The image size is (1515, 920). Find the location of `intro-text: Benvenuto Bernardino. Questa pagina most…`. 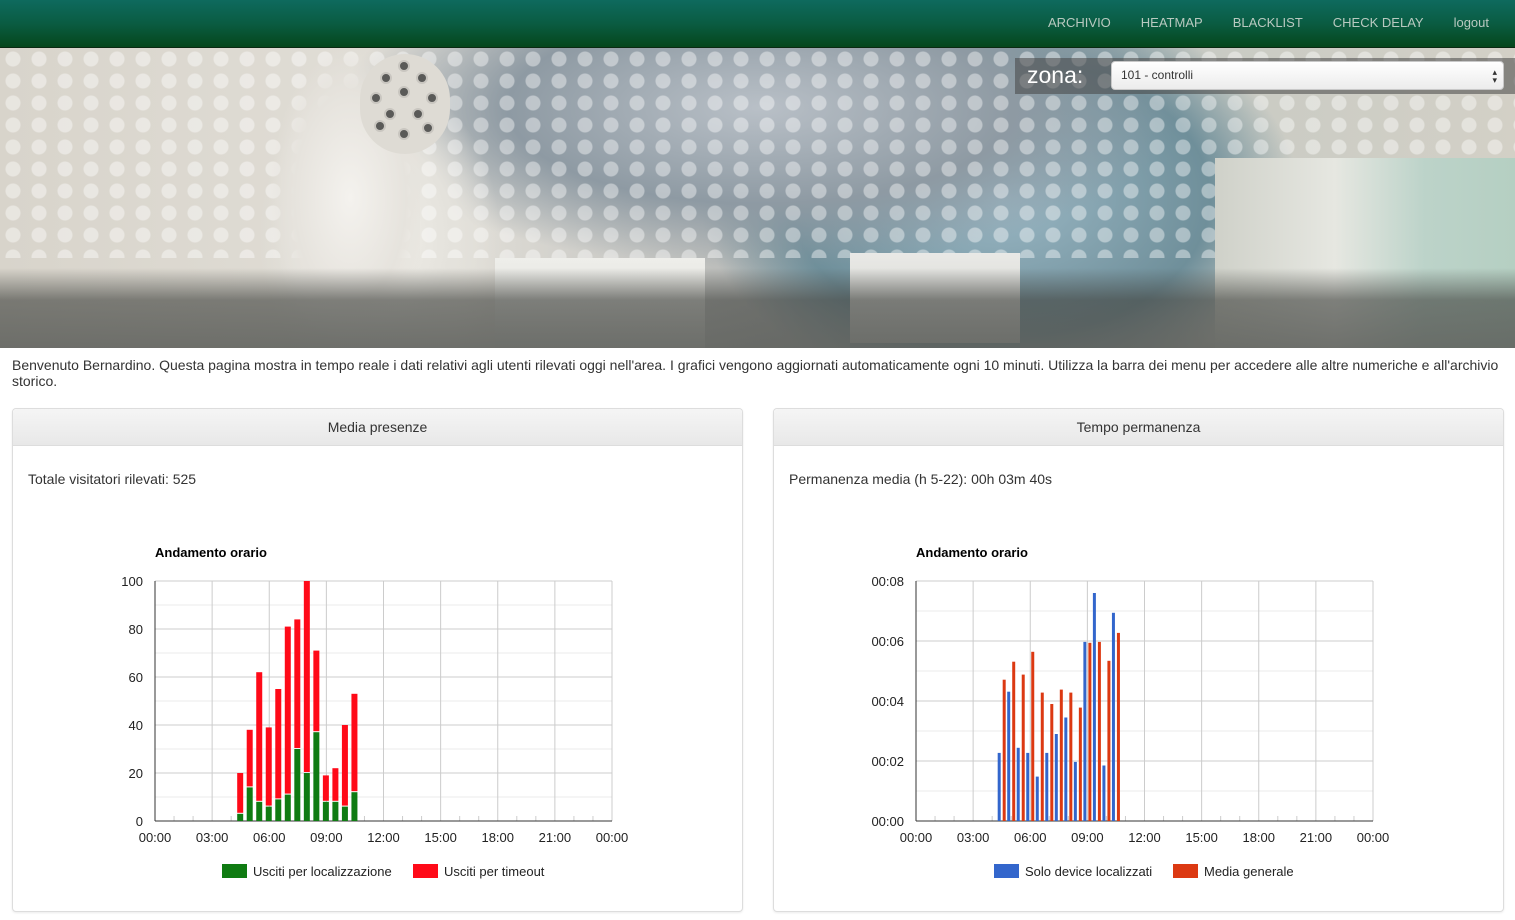

intro-text: Benvenuto Bernardino. Questa pagina most… is located at coordinates (755, 373).